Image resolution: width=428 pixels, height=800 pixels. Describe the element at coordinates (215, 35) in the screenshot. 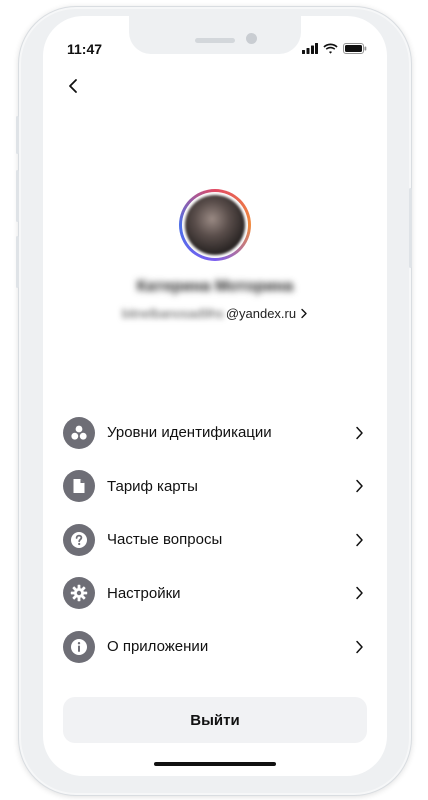

I see `notch` at that location.